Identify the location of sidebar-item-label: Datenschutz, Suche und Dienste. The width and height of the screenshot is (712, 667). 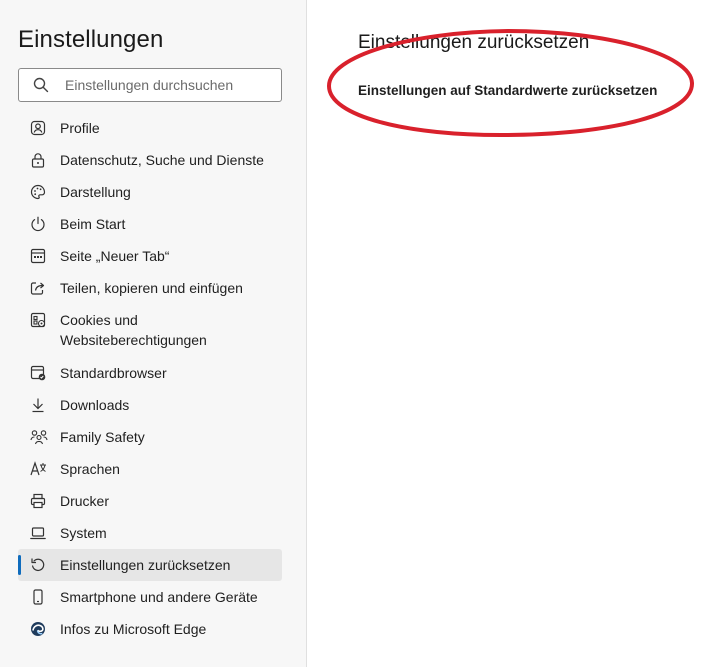
(162, 160).